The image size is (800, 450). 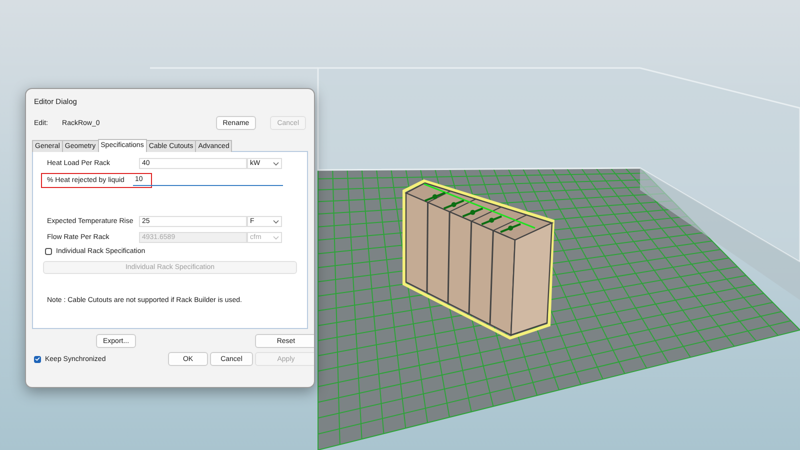 I want to click on checkmark-icon, so click(x=37, y=359).